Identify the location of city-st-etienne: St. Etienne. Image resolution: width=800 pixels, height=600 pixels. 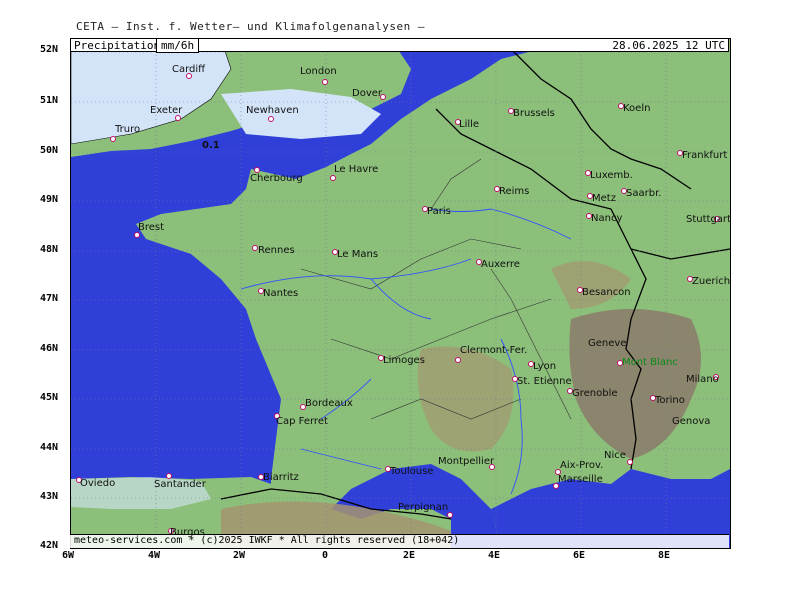
(544, 381).